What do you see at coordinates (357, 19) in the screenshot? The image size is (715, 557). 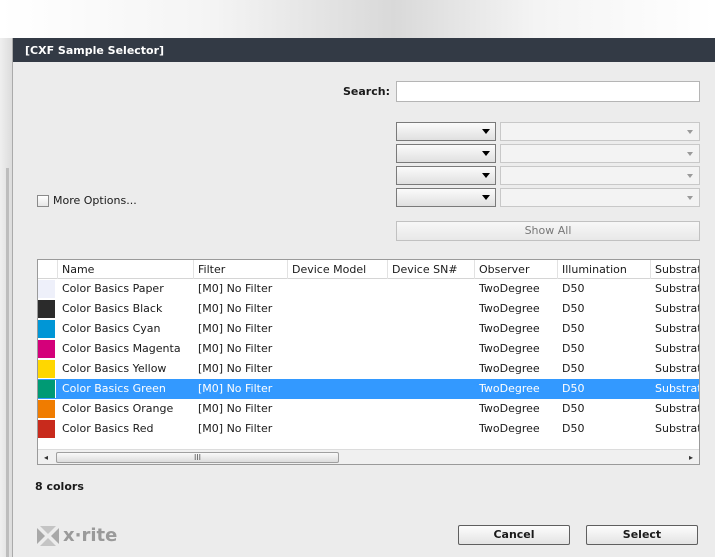 I see `window-top-chrome` at bounding box center [357, 19].